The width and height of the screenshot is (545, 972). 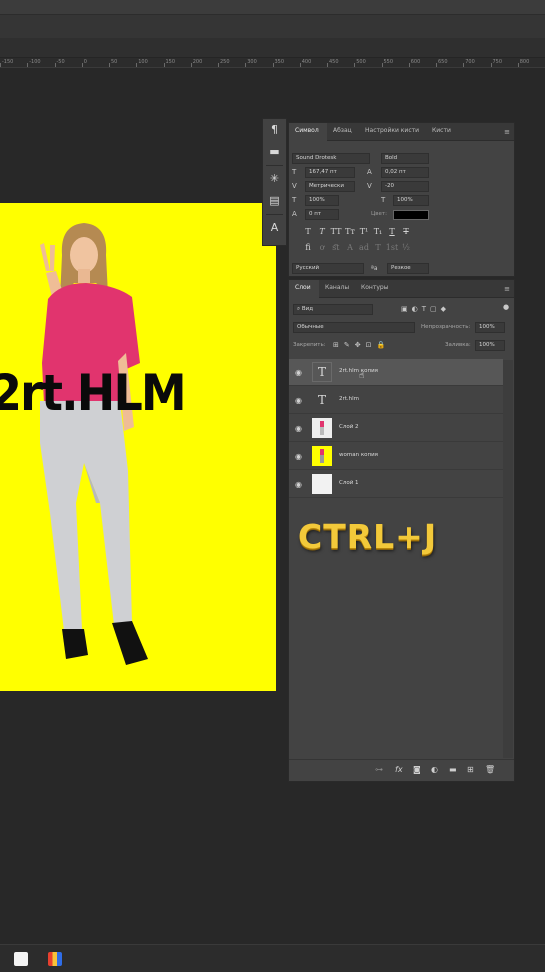 What do you see at coordinates (364, 247) in the screenshot?
I see `opentype-button-5: ad` at bounding box center [364, 247].